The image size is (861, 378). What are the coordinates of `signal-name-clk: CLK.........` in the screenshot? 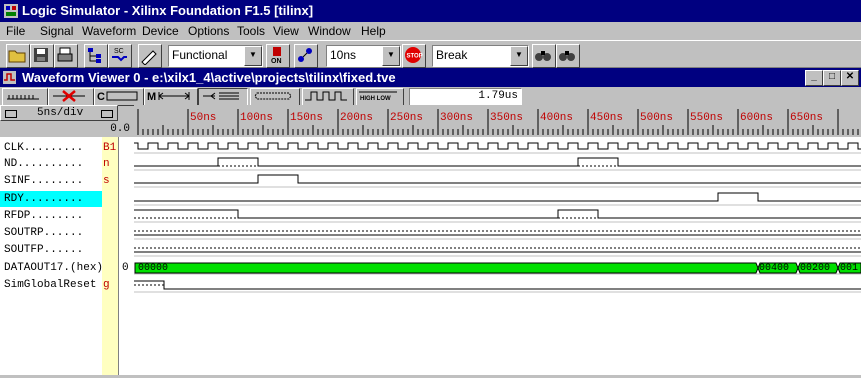 It's located at (54, 148).